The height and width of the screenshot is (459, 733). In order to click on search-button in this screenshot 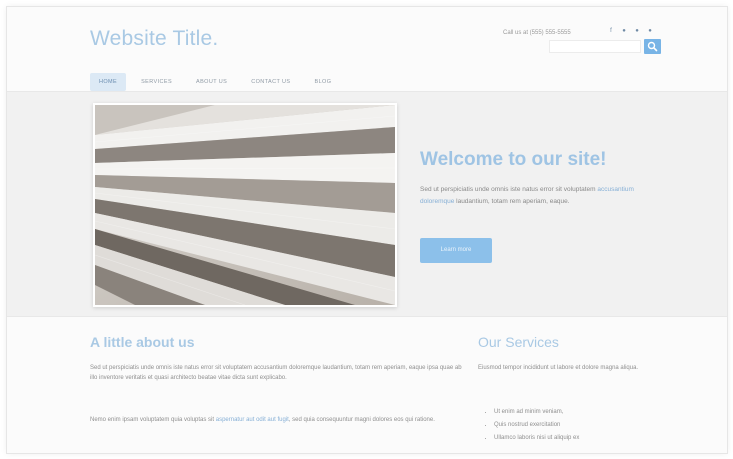, I will do `click(652, 46)`.